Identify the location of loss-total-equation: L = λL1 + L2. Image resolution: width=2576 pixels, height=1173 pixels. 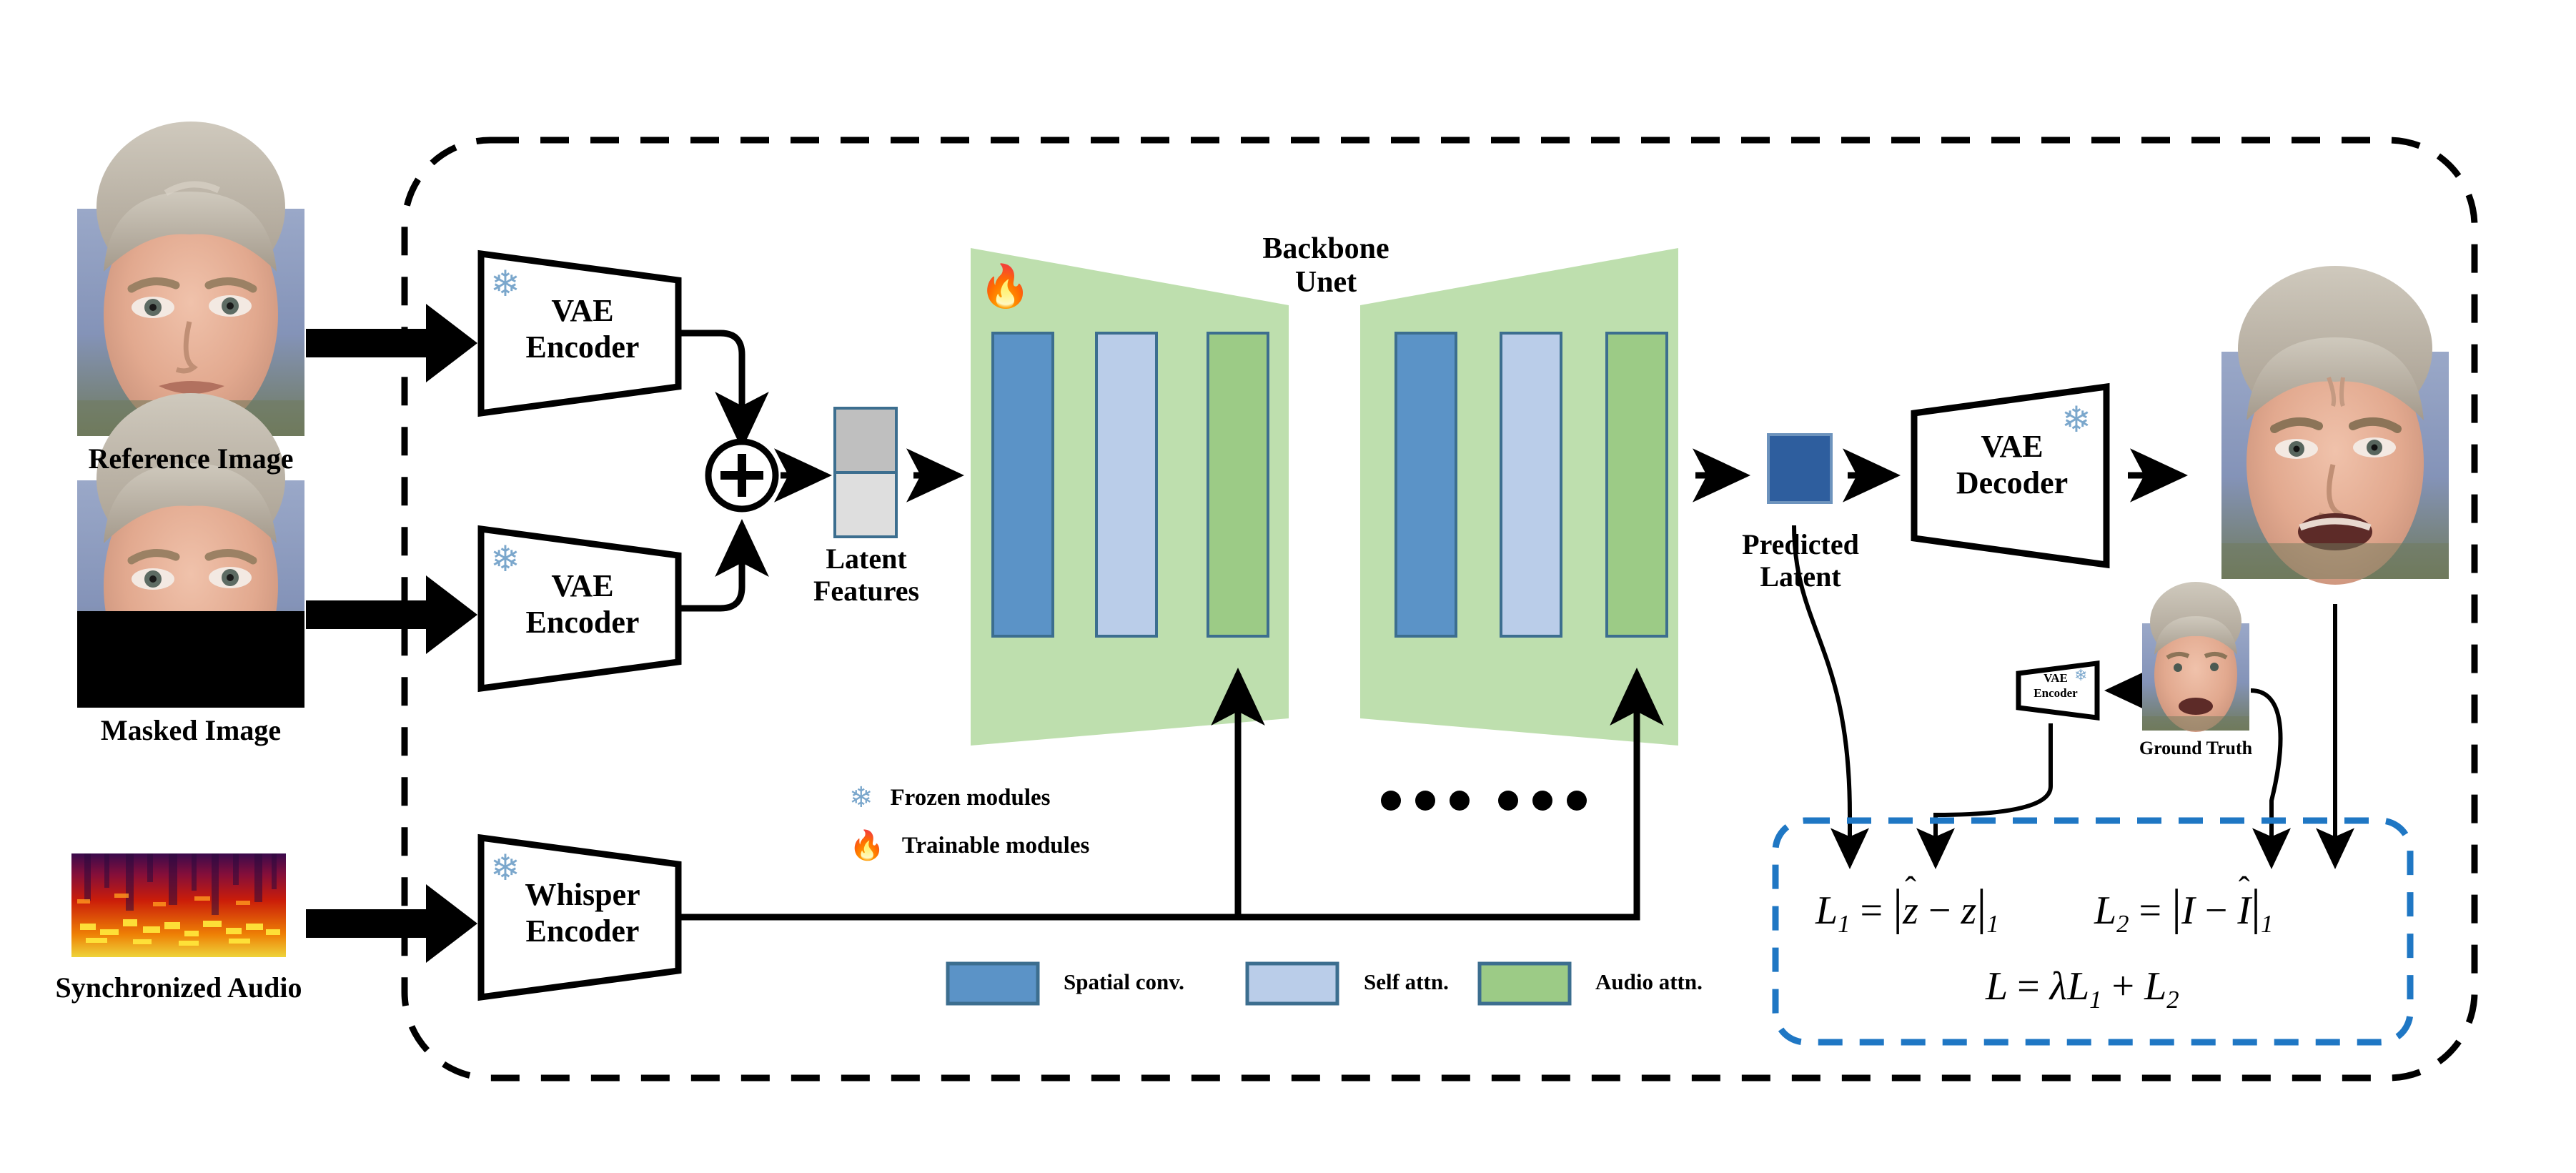
(2083, 989).